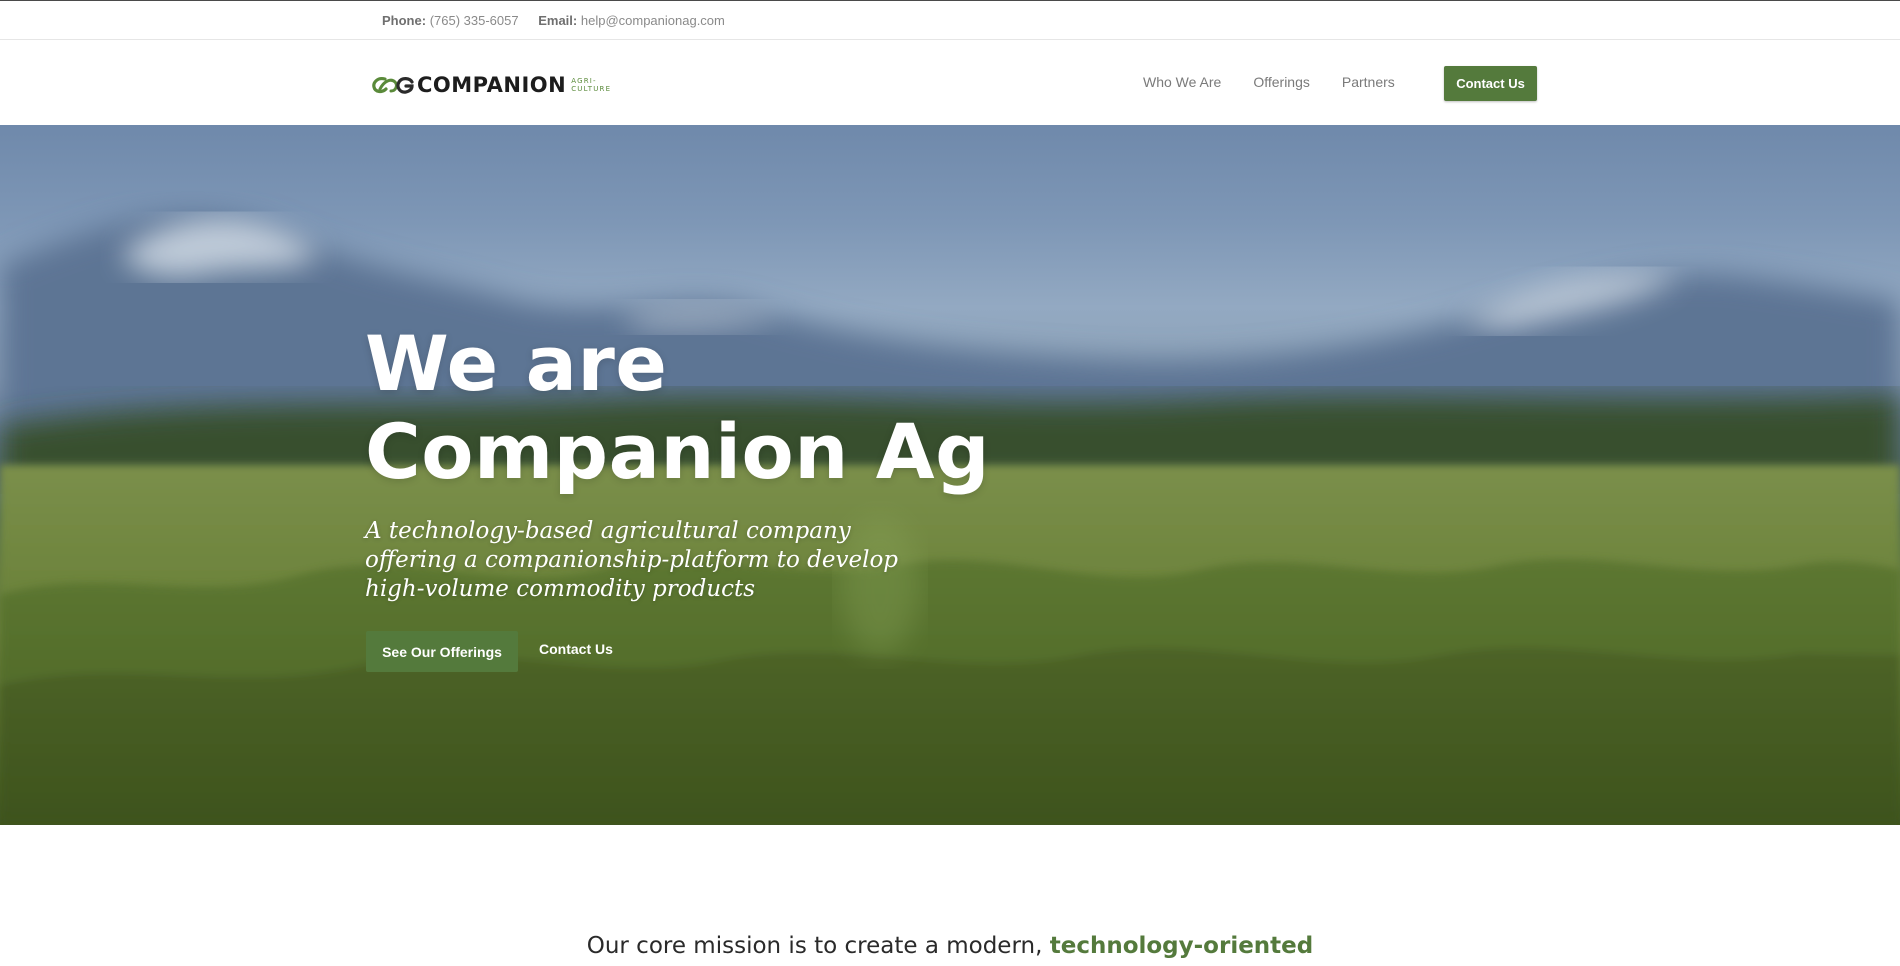 The height and width of the screenshot is (966, 1900). I want to click on hero-contact-link: Contact Us, so click(576, 649).